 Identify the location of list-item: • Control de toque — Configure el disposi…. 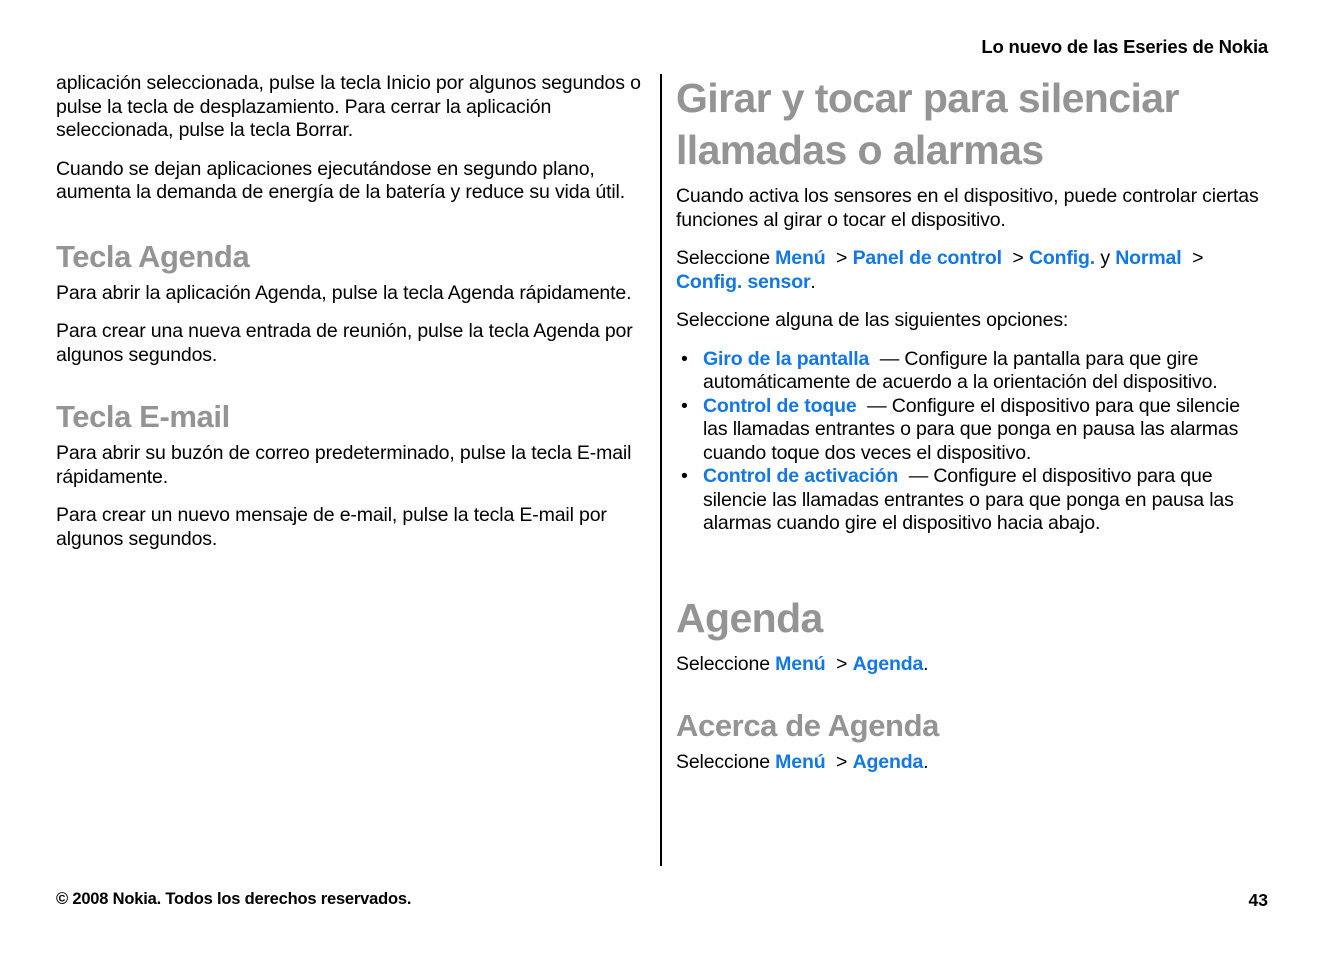
(972, 430).